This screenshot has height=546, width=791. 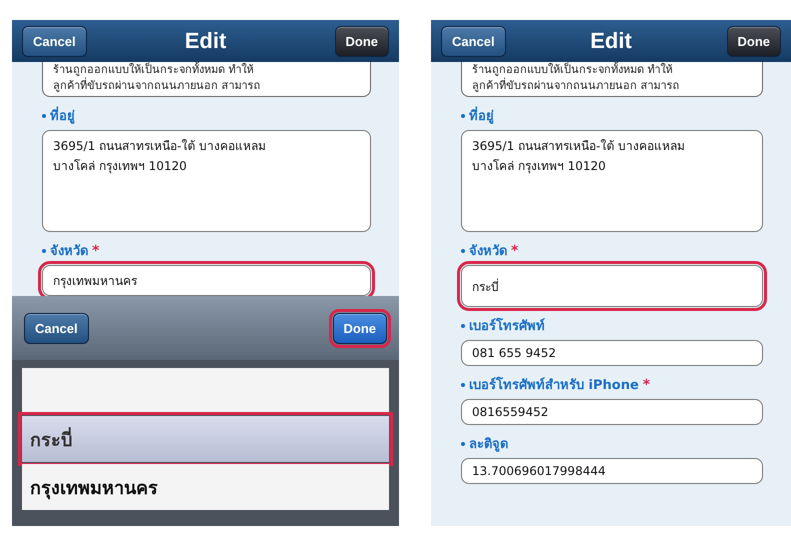 I want to click on input-field: 13.700696017998444, so click(x=612, y=471).